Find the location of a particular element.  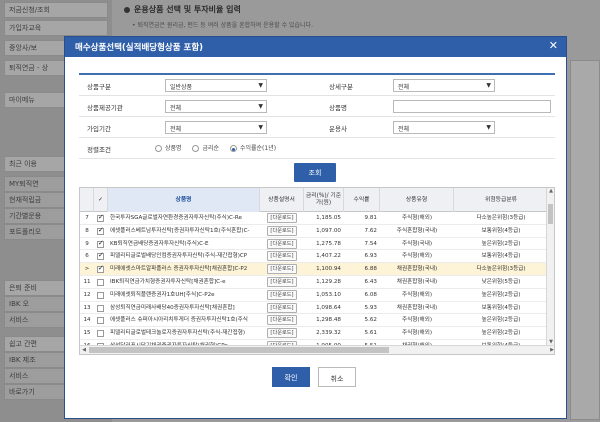

product-detail-select: 전체 ▼ is located at coordinates (444, 85).